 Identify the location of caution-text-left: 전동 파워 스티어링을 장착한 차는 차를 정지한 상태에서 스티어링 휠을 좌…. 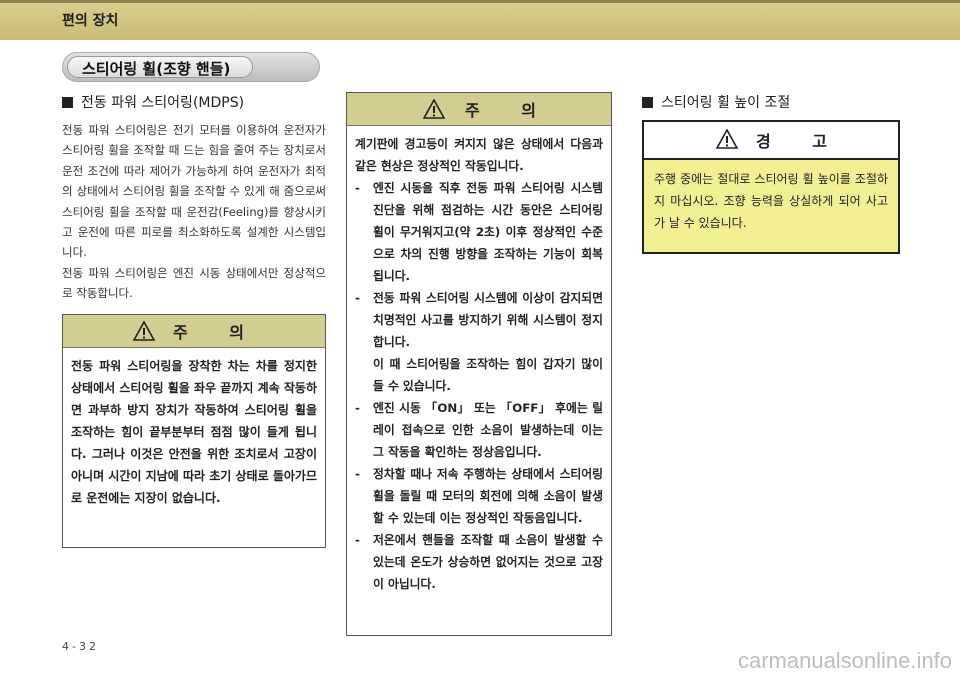
(194, 432).